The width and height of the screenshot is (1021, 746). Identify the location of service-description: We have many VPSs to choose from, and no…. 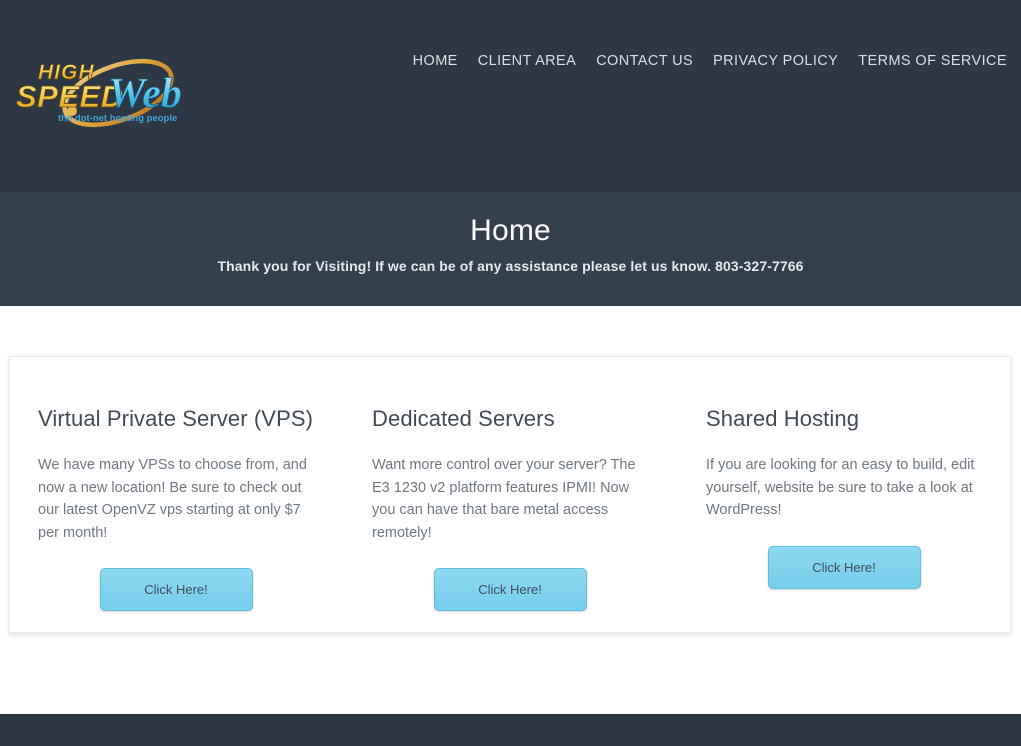
(172, 499).